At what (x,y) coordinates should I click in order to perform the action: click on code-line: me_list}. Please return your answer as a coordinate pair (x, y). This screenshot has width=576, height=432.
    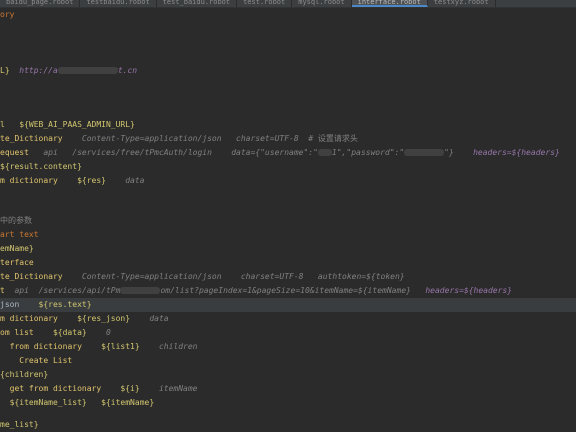
    Looking at the image, I should click on (19, 425).